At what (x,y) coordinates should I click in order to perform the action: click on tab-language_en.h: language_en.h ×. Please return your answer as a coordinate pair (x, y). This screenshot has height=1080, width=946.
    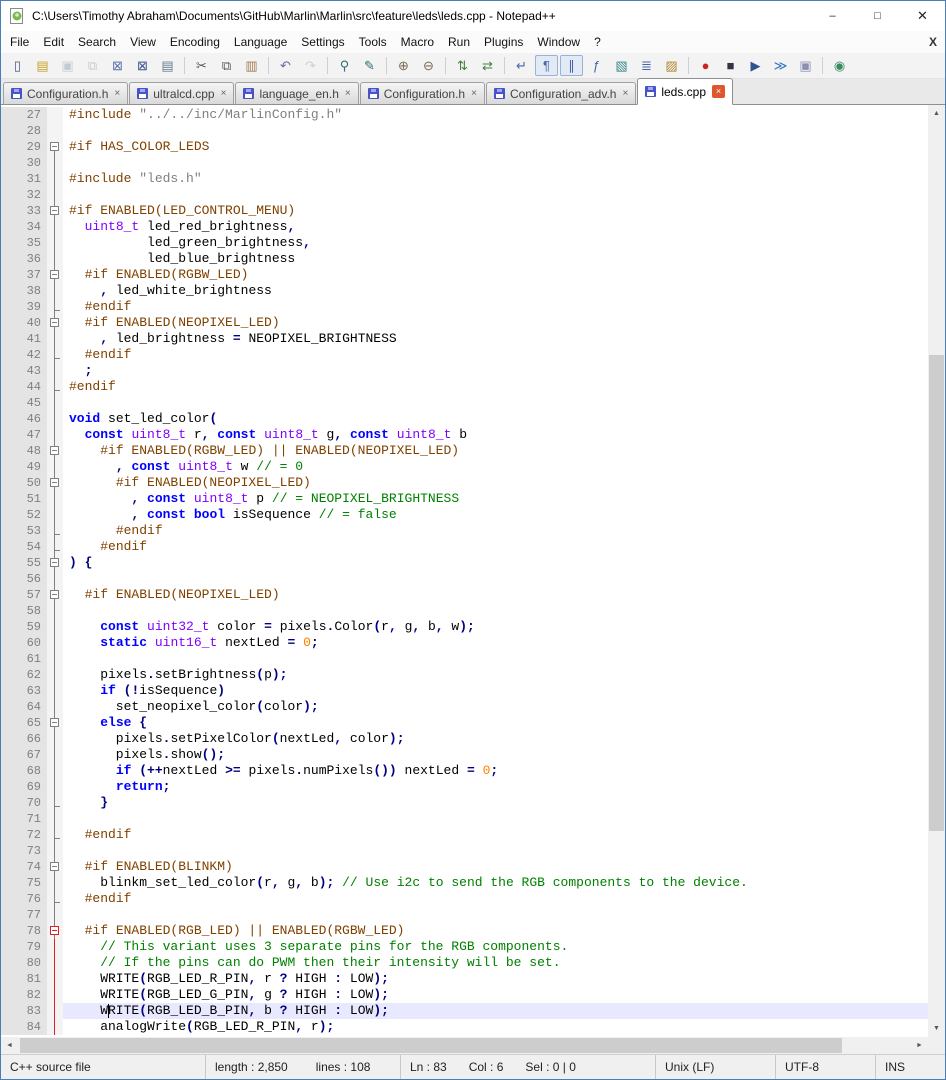
    Looking at the image, I should click on (297, 93).